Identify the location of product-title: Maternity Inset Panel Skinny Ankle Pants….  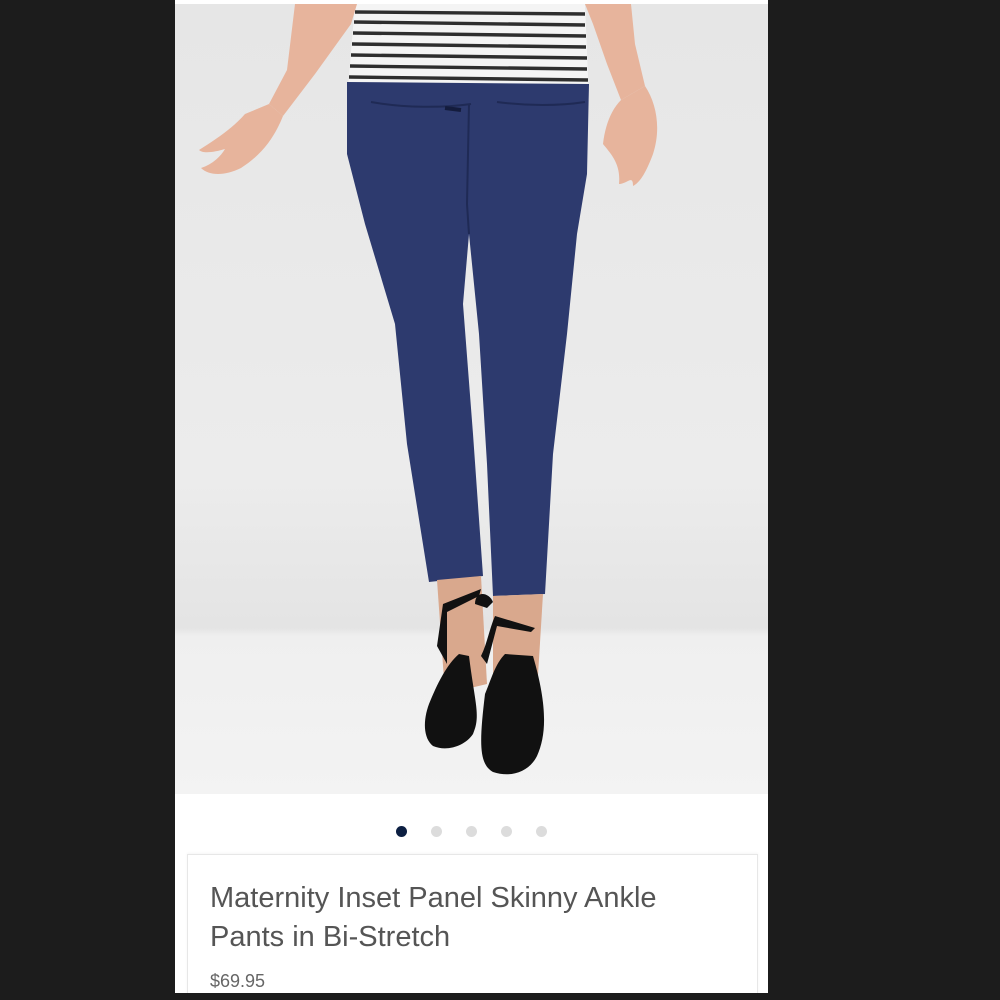
(433, 917).